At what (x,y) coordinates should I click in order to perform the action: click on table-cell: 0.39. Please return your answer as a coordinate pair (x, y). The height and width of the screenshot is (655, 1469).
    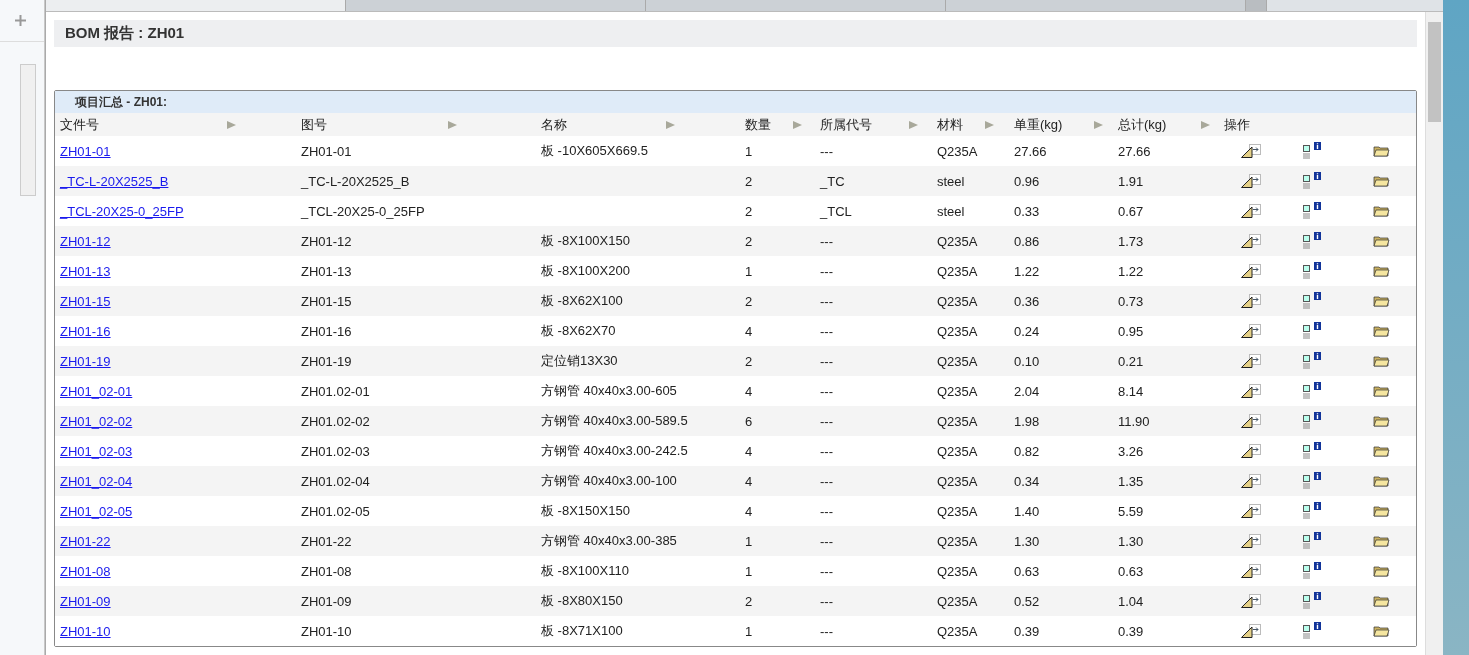
    Looking at the image, I should click on (1027, 631).